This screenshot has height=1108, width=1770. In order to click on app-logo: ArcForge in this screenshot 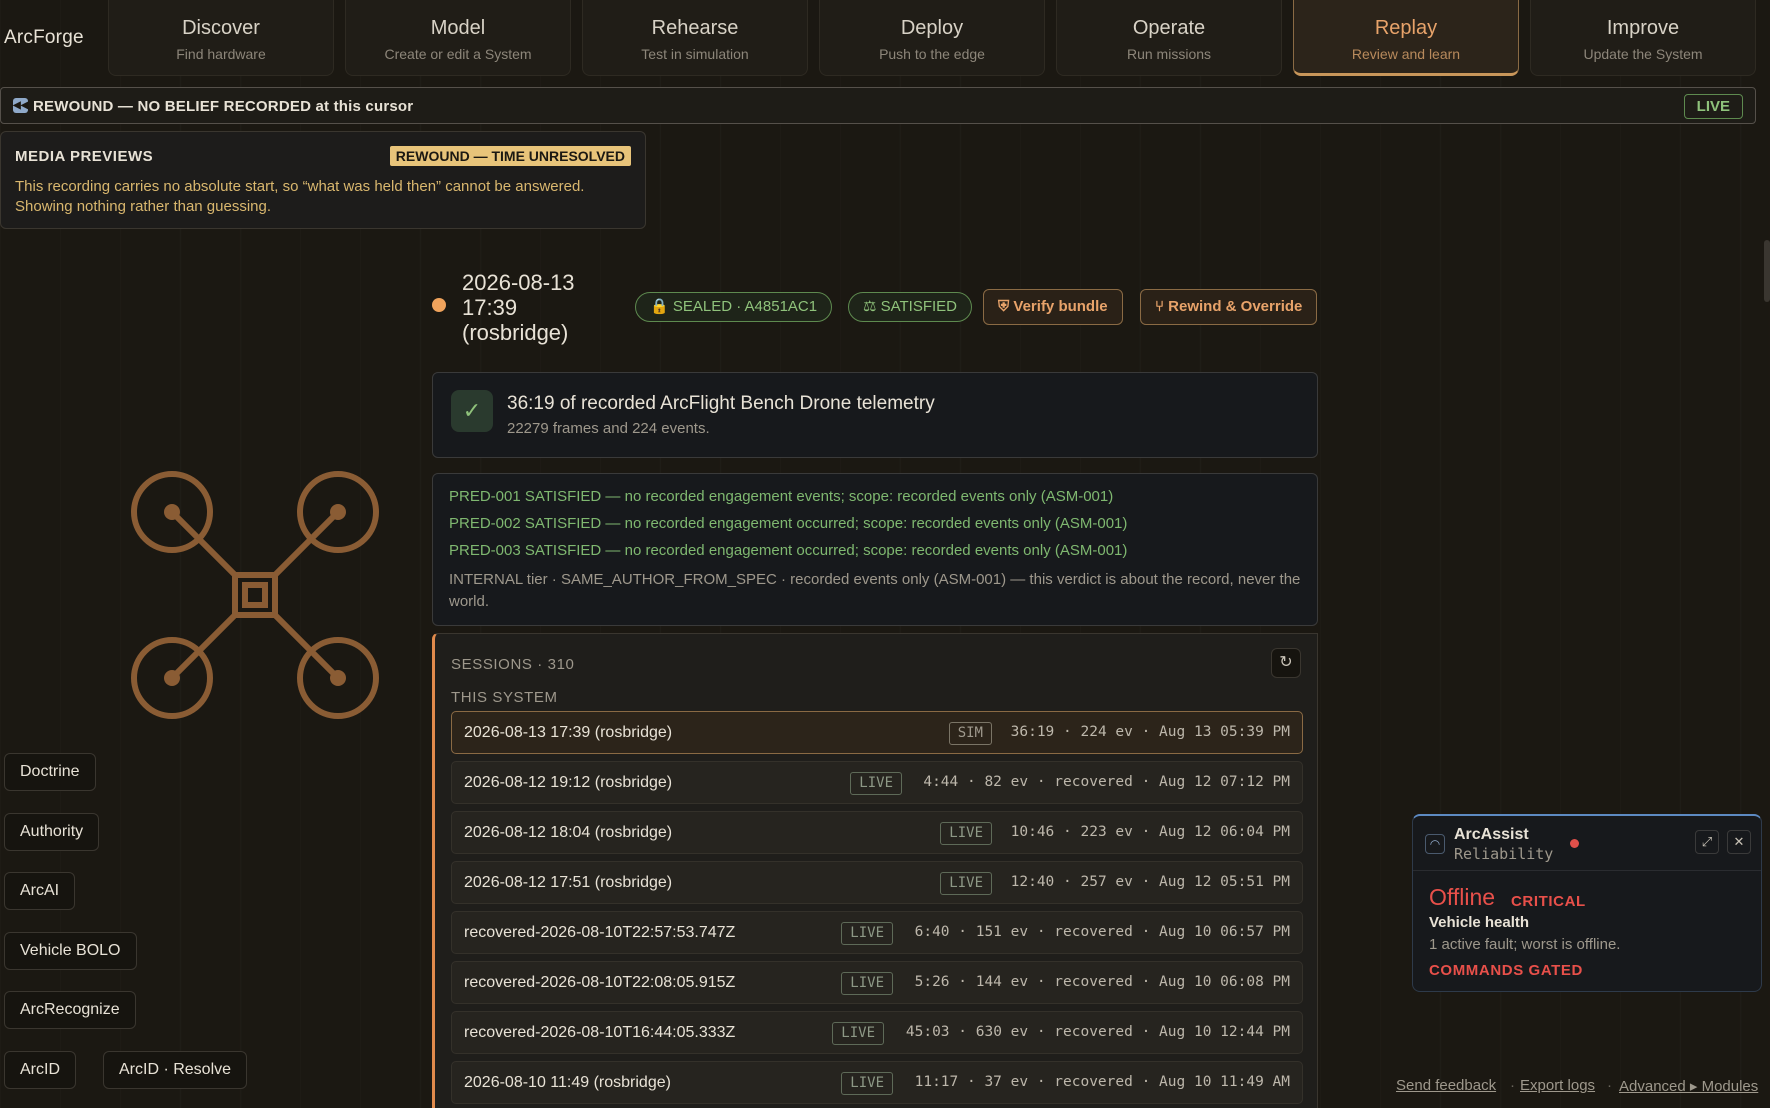, I will do `click(44, 37)`.